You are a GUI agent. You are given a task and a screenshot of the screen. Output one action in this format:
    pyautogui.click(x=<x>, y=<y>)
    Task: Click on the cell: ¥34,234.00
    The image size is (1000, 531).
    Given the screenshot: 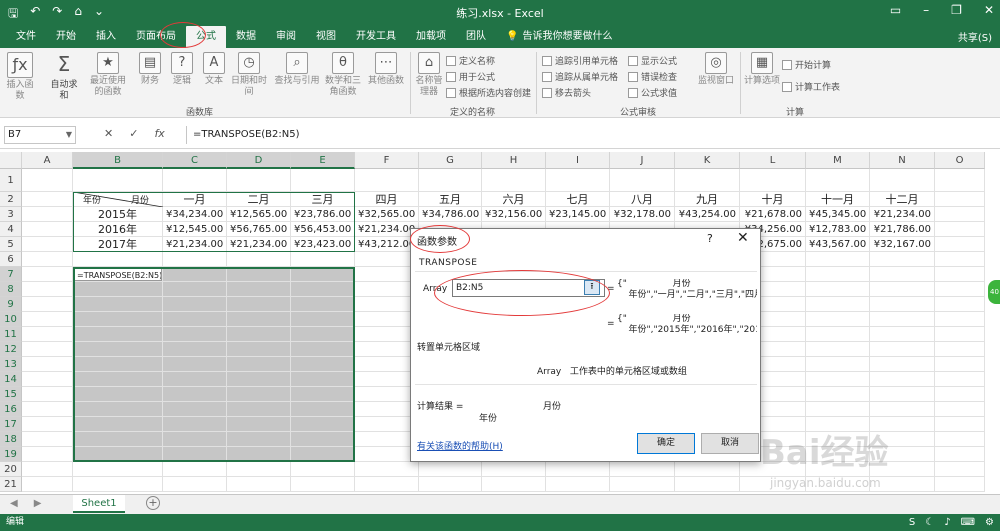 What is the action you would take?
    pyautogui.click(x=195, y=214)
    